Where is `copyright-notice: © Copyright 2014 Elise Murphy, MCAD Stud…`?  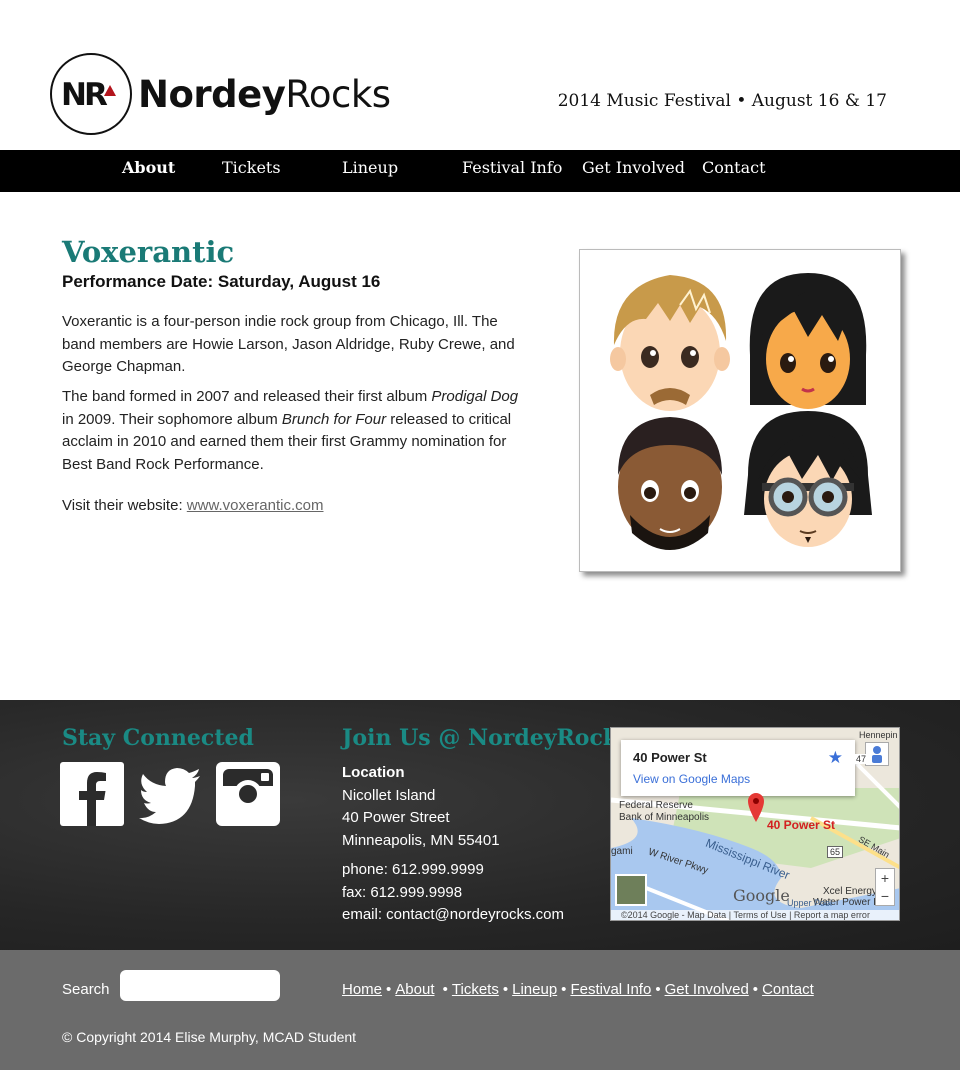
copyright-notice: © Copyright 2014 Elise Murphy, MCAD Stud… is located at coordinates (209, 1037).